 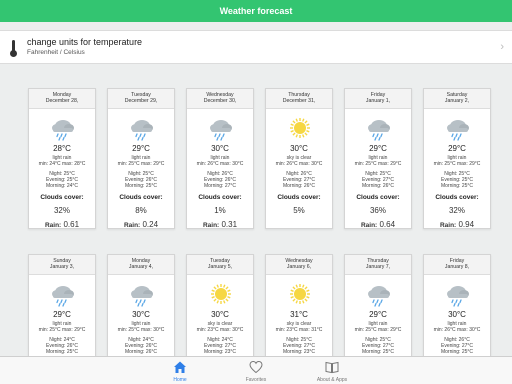 I want to click on rain-row: Rain: 0.24, so click(x=141, y=224).